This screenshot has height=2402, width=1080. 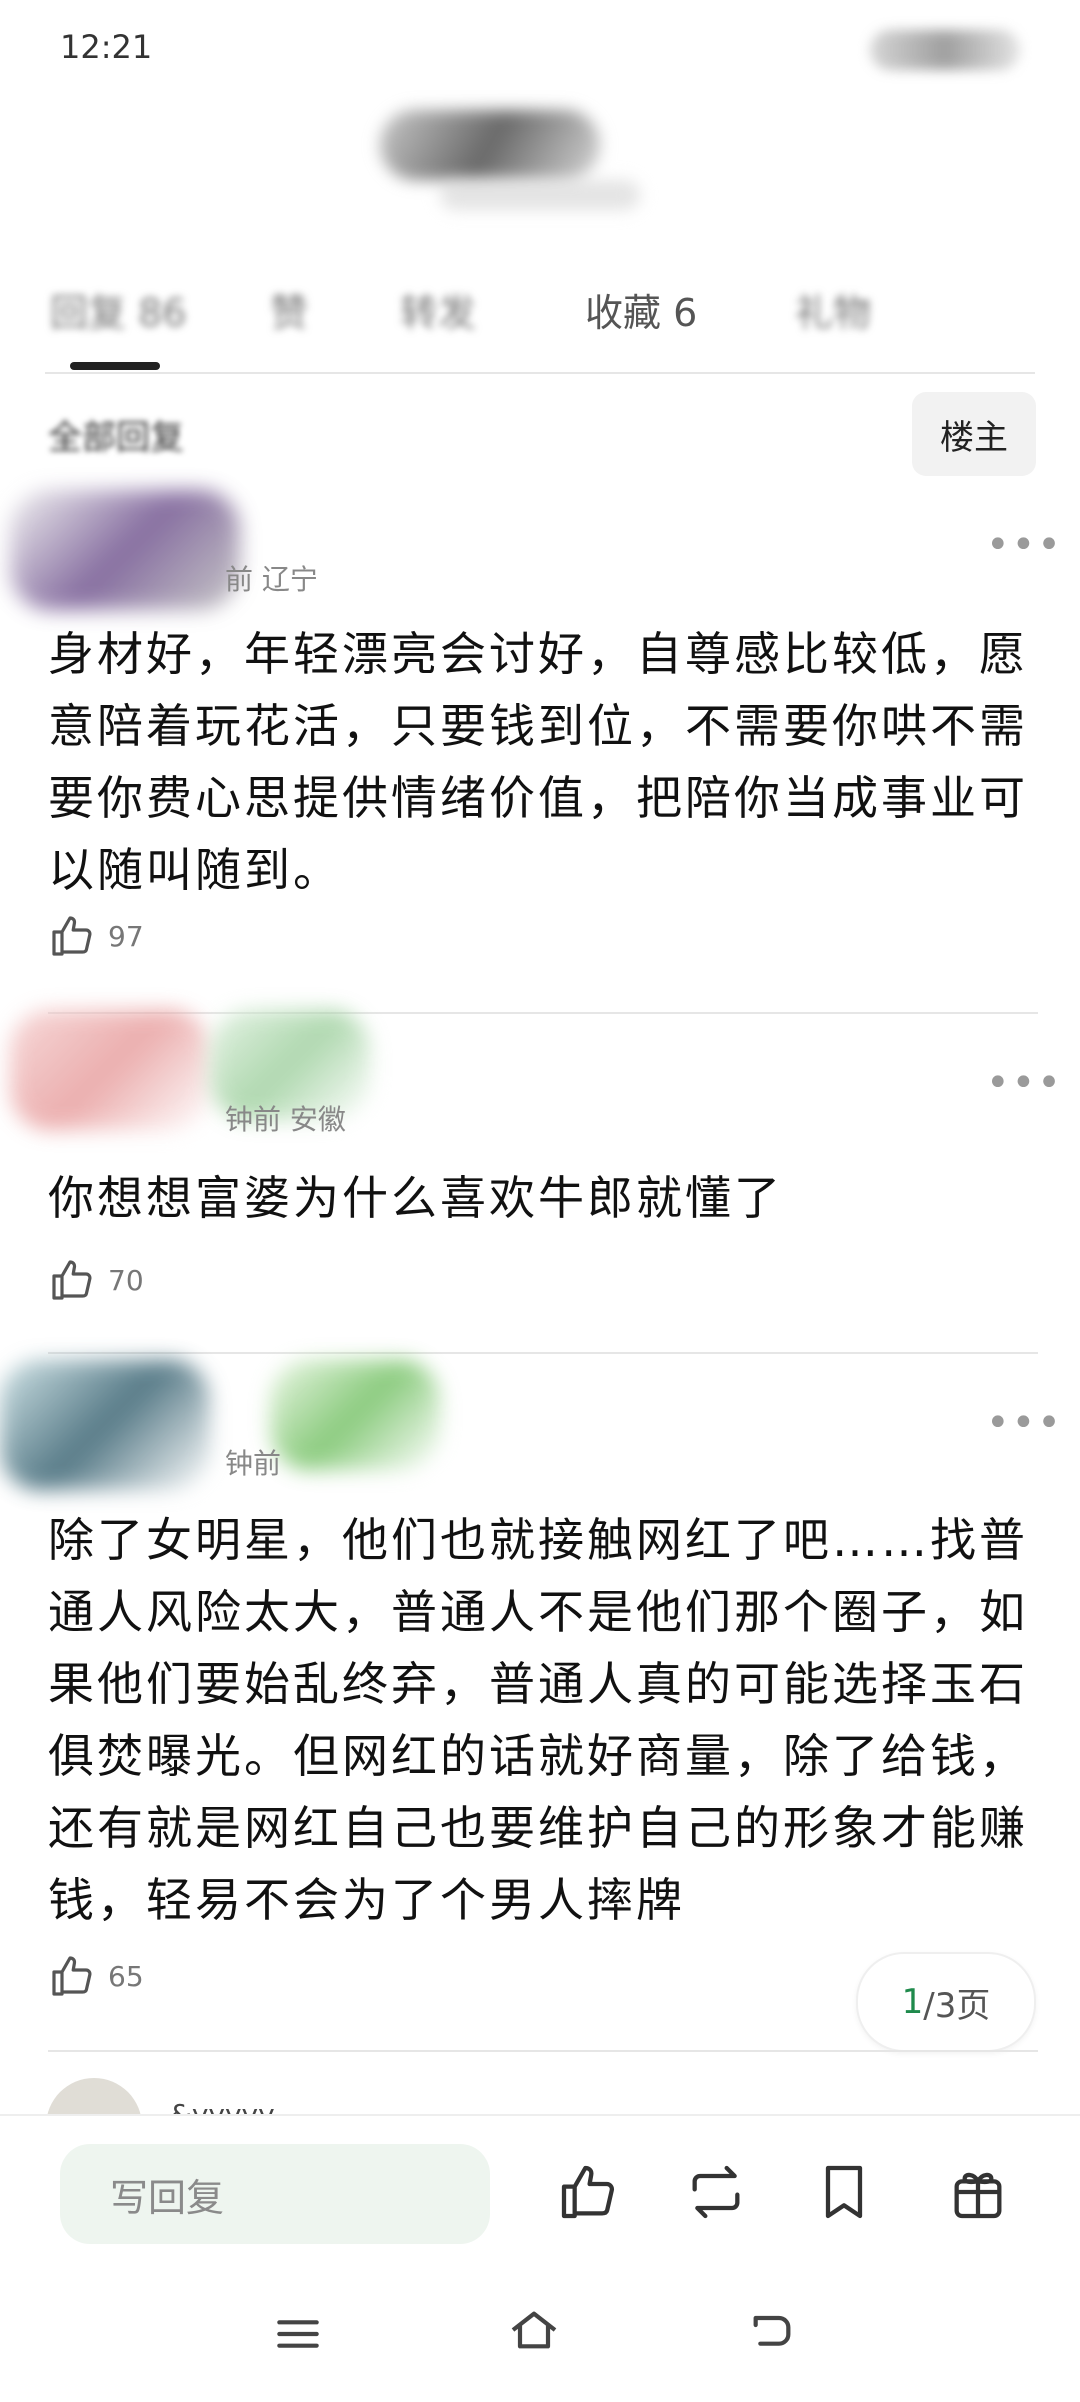 What do you see at coordinates (540, 315) in the screenshot?
I see `tab-bar: 回复 86 赞 转发 收藏 6 礼物` at bounding box center [540, 315].